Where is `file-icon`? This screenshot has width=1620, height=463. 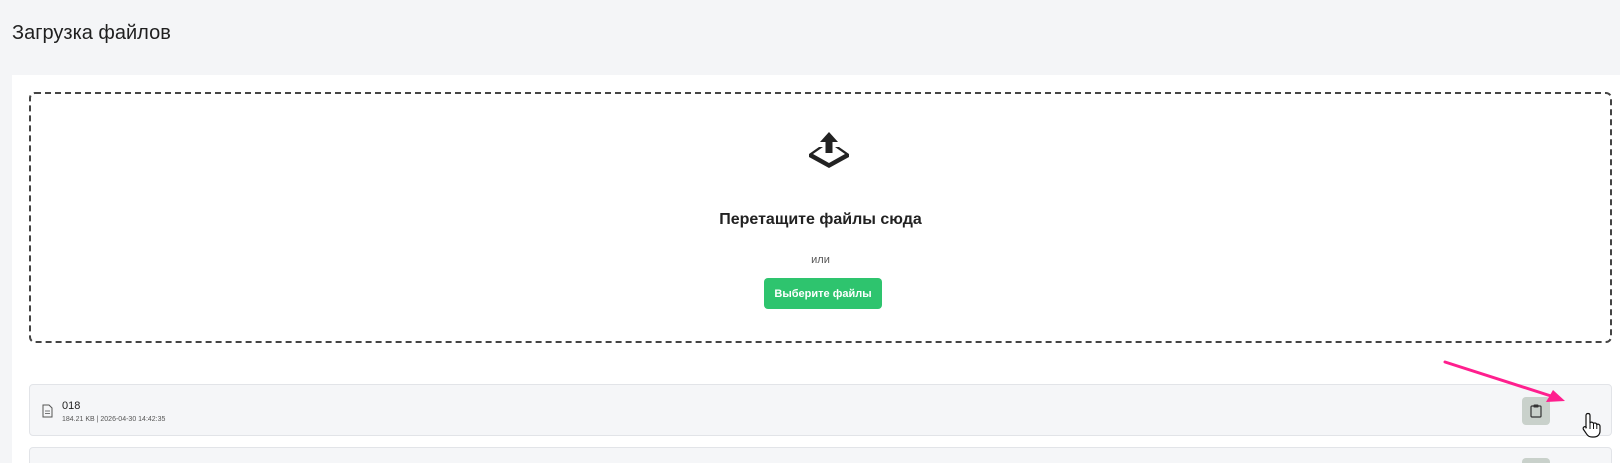 file-icon is located at coordinates (47, 411).